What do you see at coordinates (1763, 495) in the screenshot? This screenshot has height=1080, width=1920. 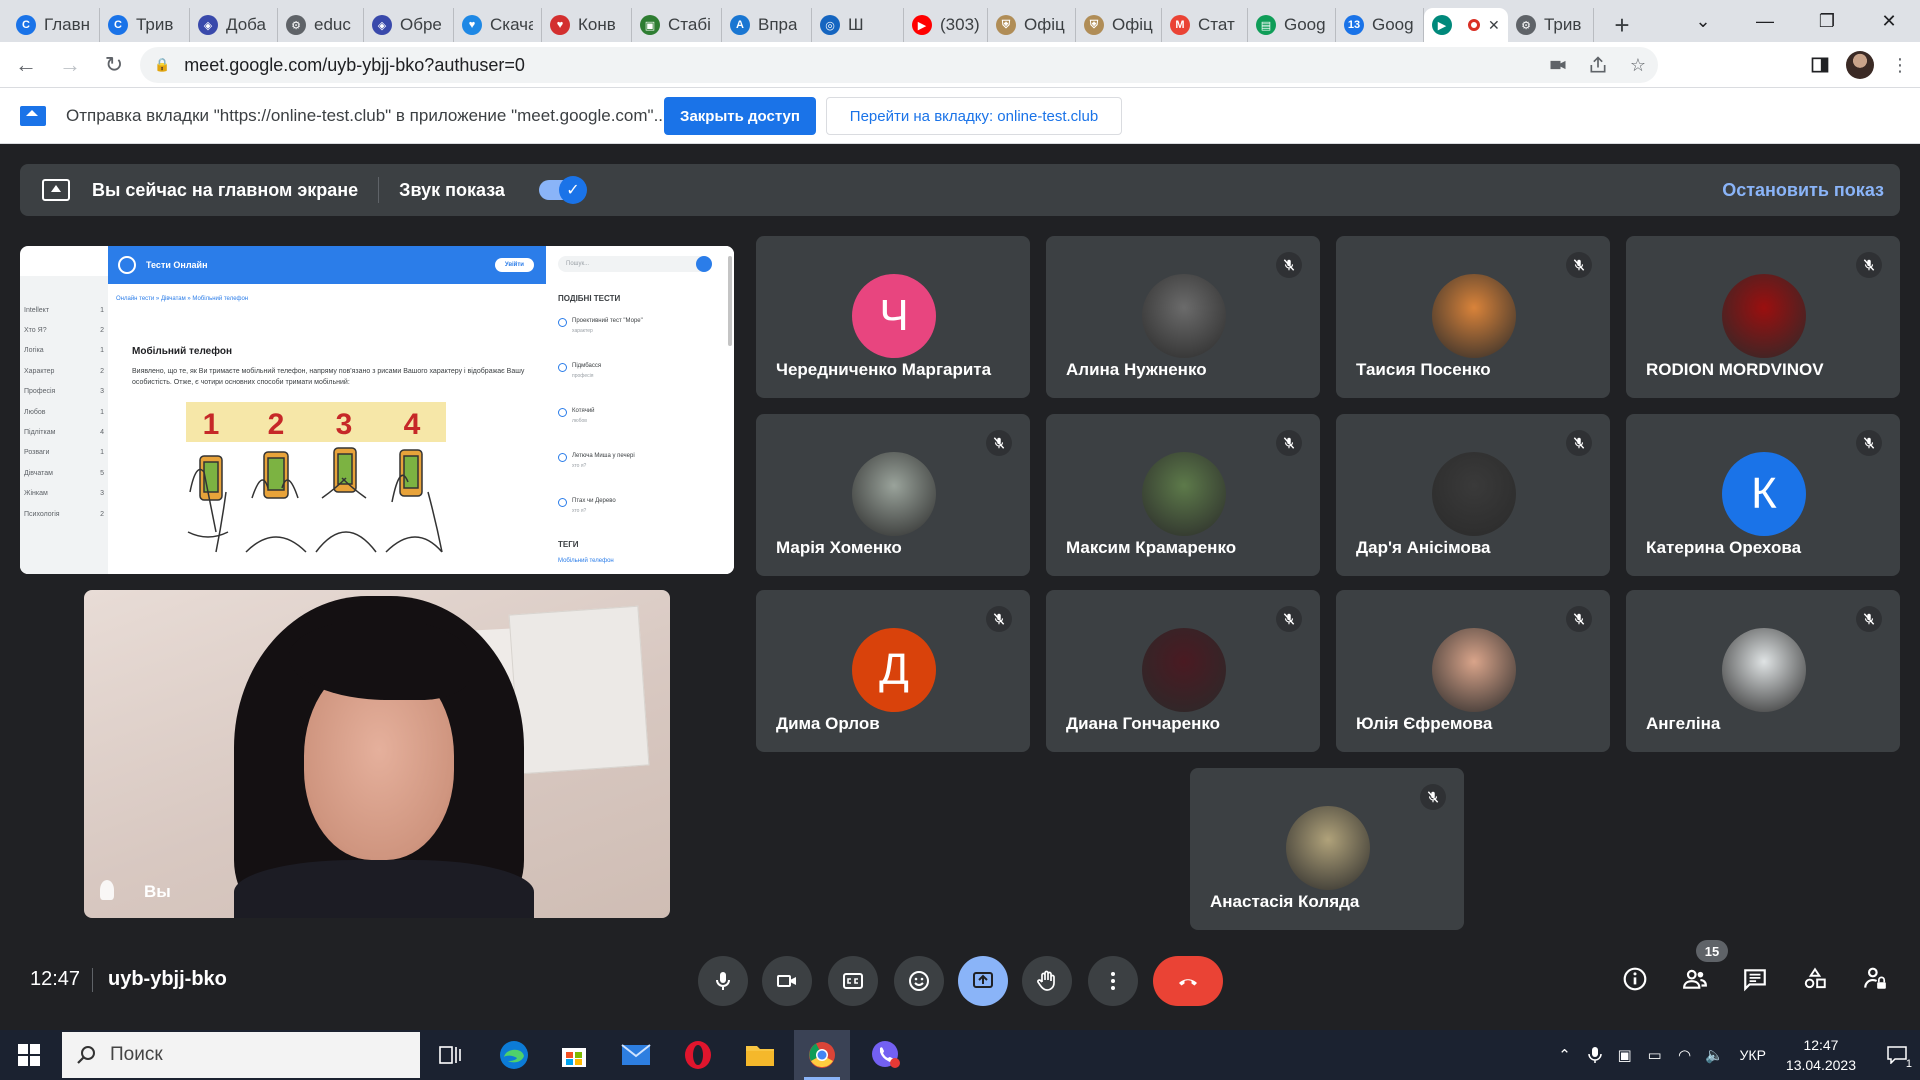 I see `participant-tile: К Катерина Орехова` at bounding box center [1763, 495].